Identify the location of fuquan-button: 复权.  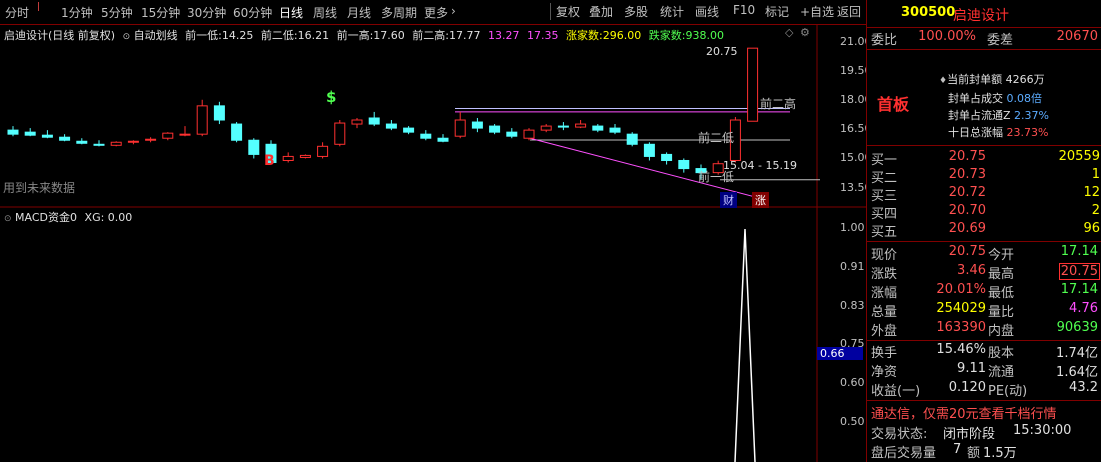
(568, 11).